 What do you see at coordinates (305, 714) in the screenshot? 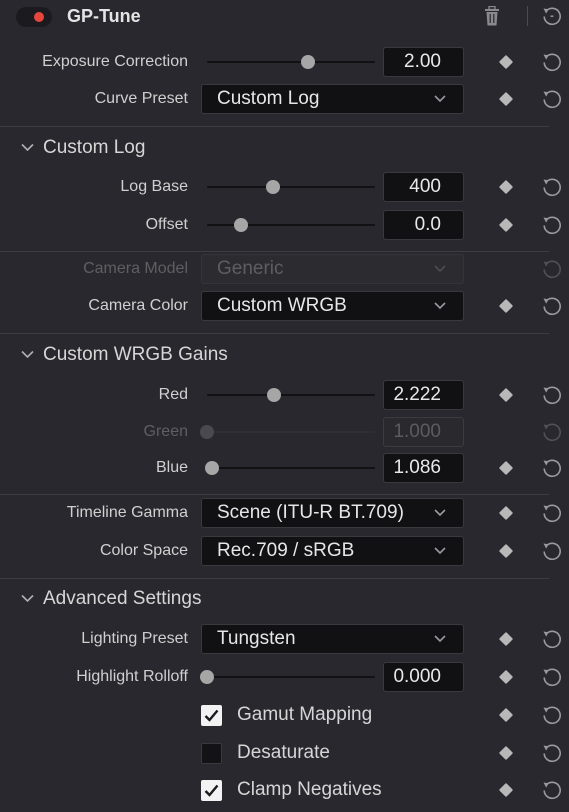
I see `gamut-mapping-label: Gamut Mapping` at bounding box center [305, 714].